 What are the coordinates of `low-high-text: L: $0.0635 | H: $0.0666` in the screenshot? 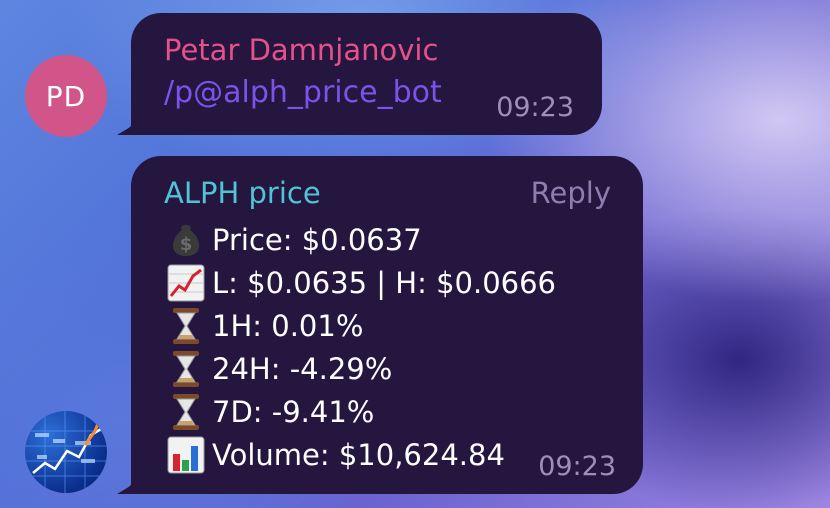 It's located at (384, 282).